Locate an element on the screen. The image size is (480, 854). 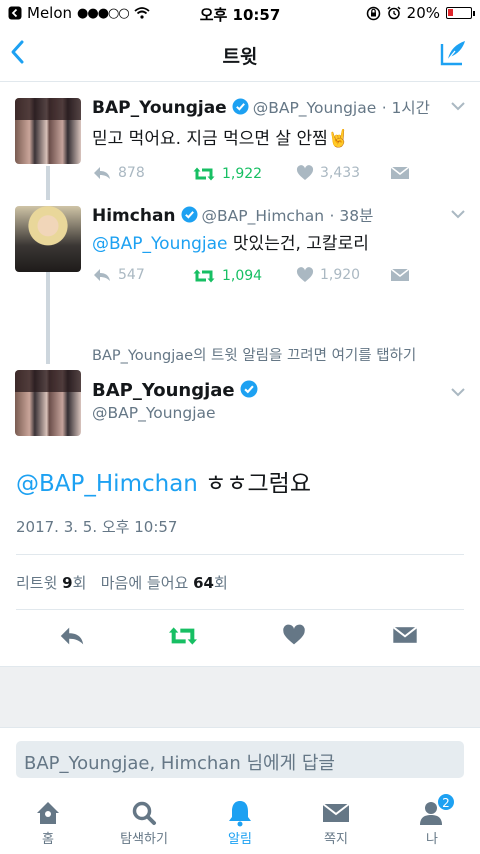
focus-tweet-actions is located at coordinates (240, 639).